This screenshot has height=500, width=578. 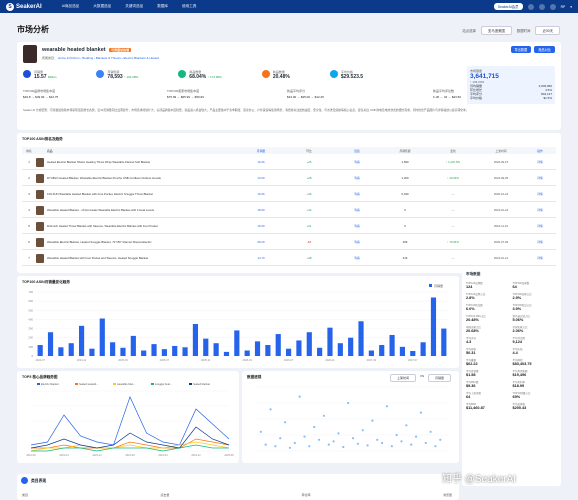 What do you see at coordinates (405, 210) in the screenshot?
I see `revenue-cell: 0` at bounding box center [405, 210].